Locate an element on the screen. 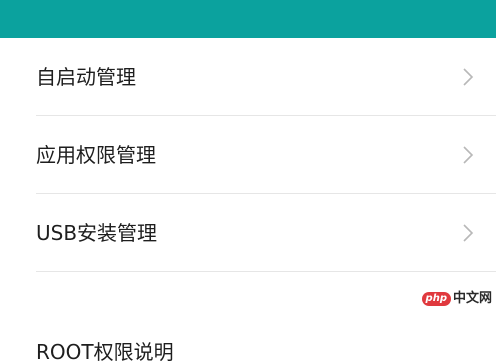 The width and height of the screenshot is (496, 364). list-item-label: 自启动管理 is located at coordinates (86, 77).